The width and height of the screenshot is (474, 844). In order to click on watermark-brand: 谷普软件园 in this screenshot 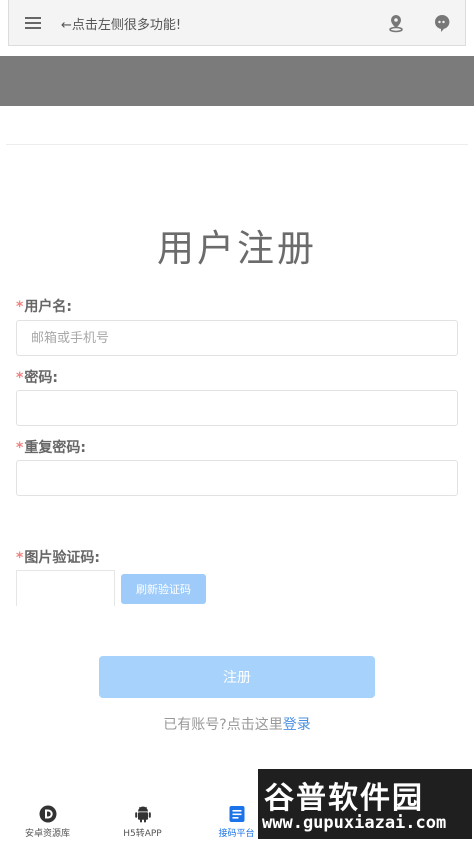, I will do `click(344, 798)`.